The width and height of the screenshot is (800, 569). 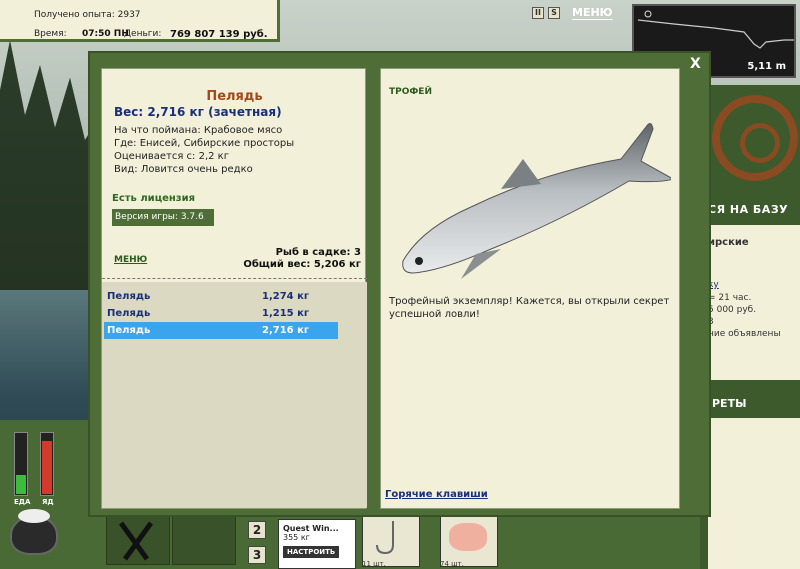 I want to click on experience-row: Получено опыта: 2937, so click(x=87, y=15).